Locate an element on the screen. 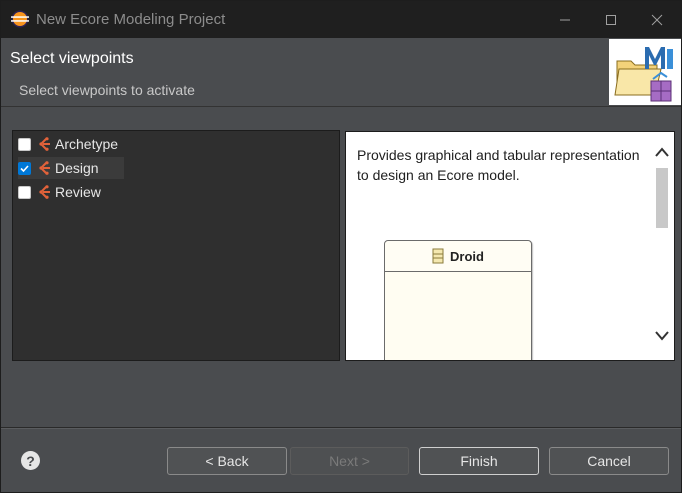  close-button is located at coordinates (657, 19).